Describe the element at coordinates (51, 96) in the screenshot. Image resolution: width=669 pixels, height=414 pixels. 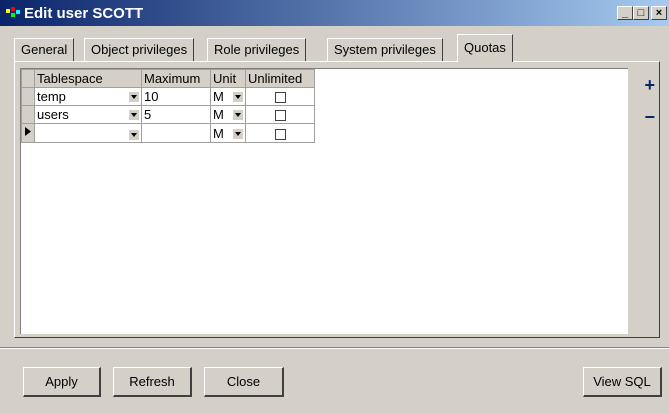
I see `tablespace-value: temp` at that location.